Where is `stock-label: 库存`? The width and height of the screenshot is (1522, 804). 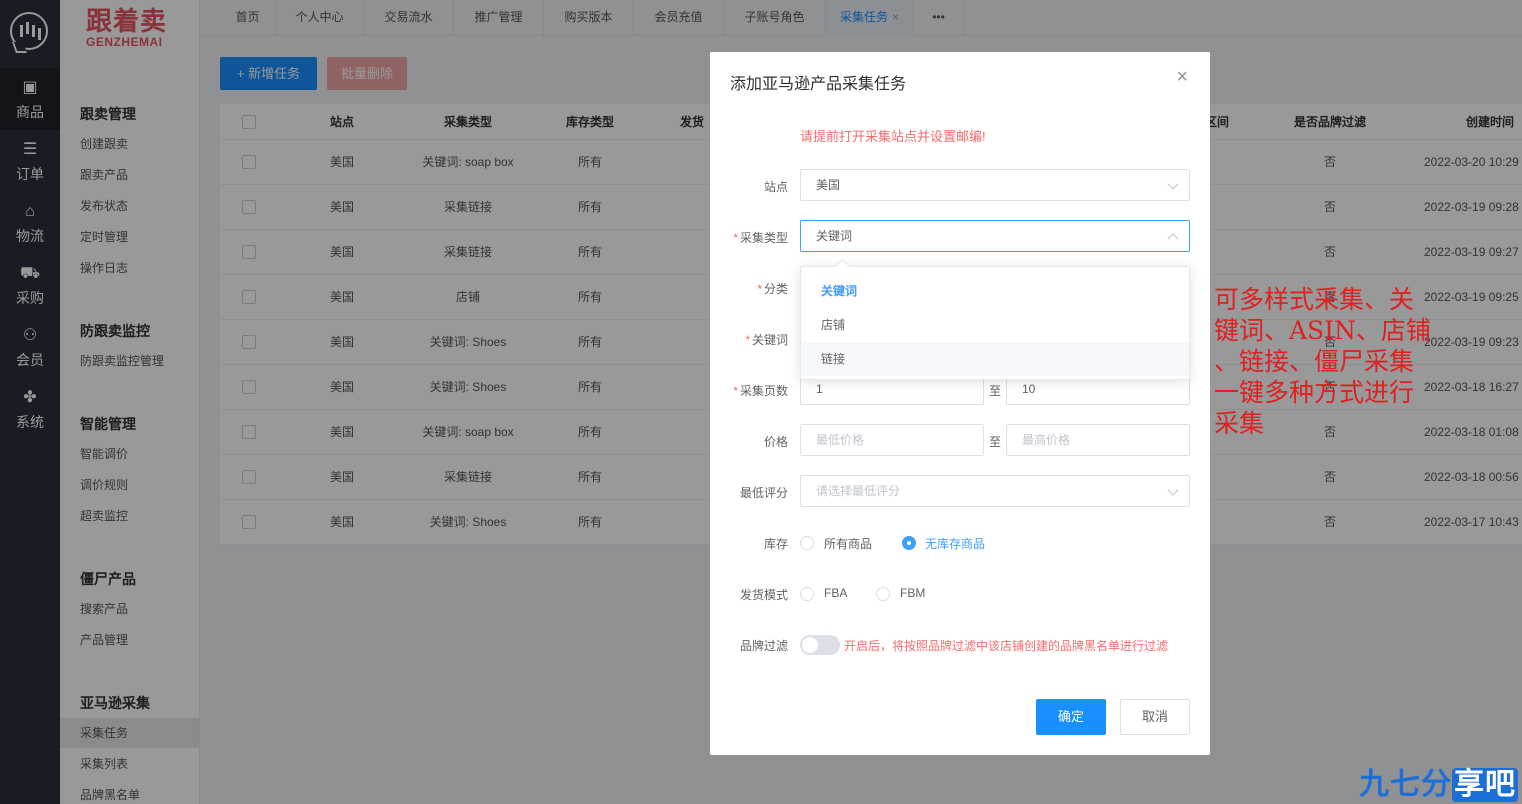
stock-label: 库存 is located at coordinates (775, 544).